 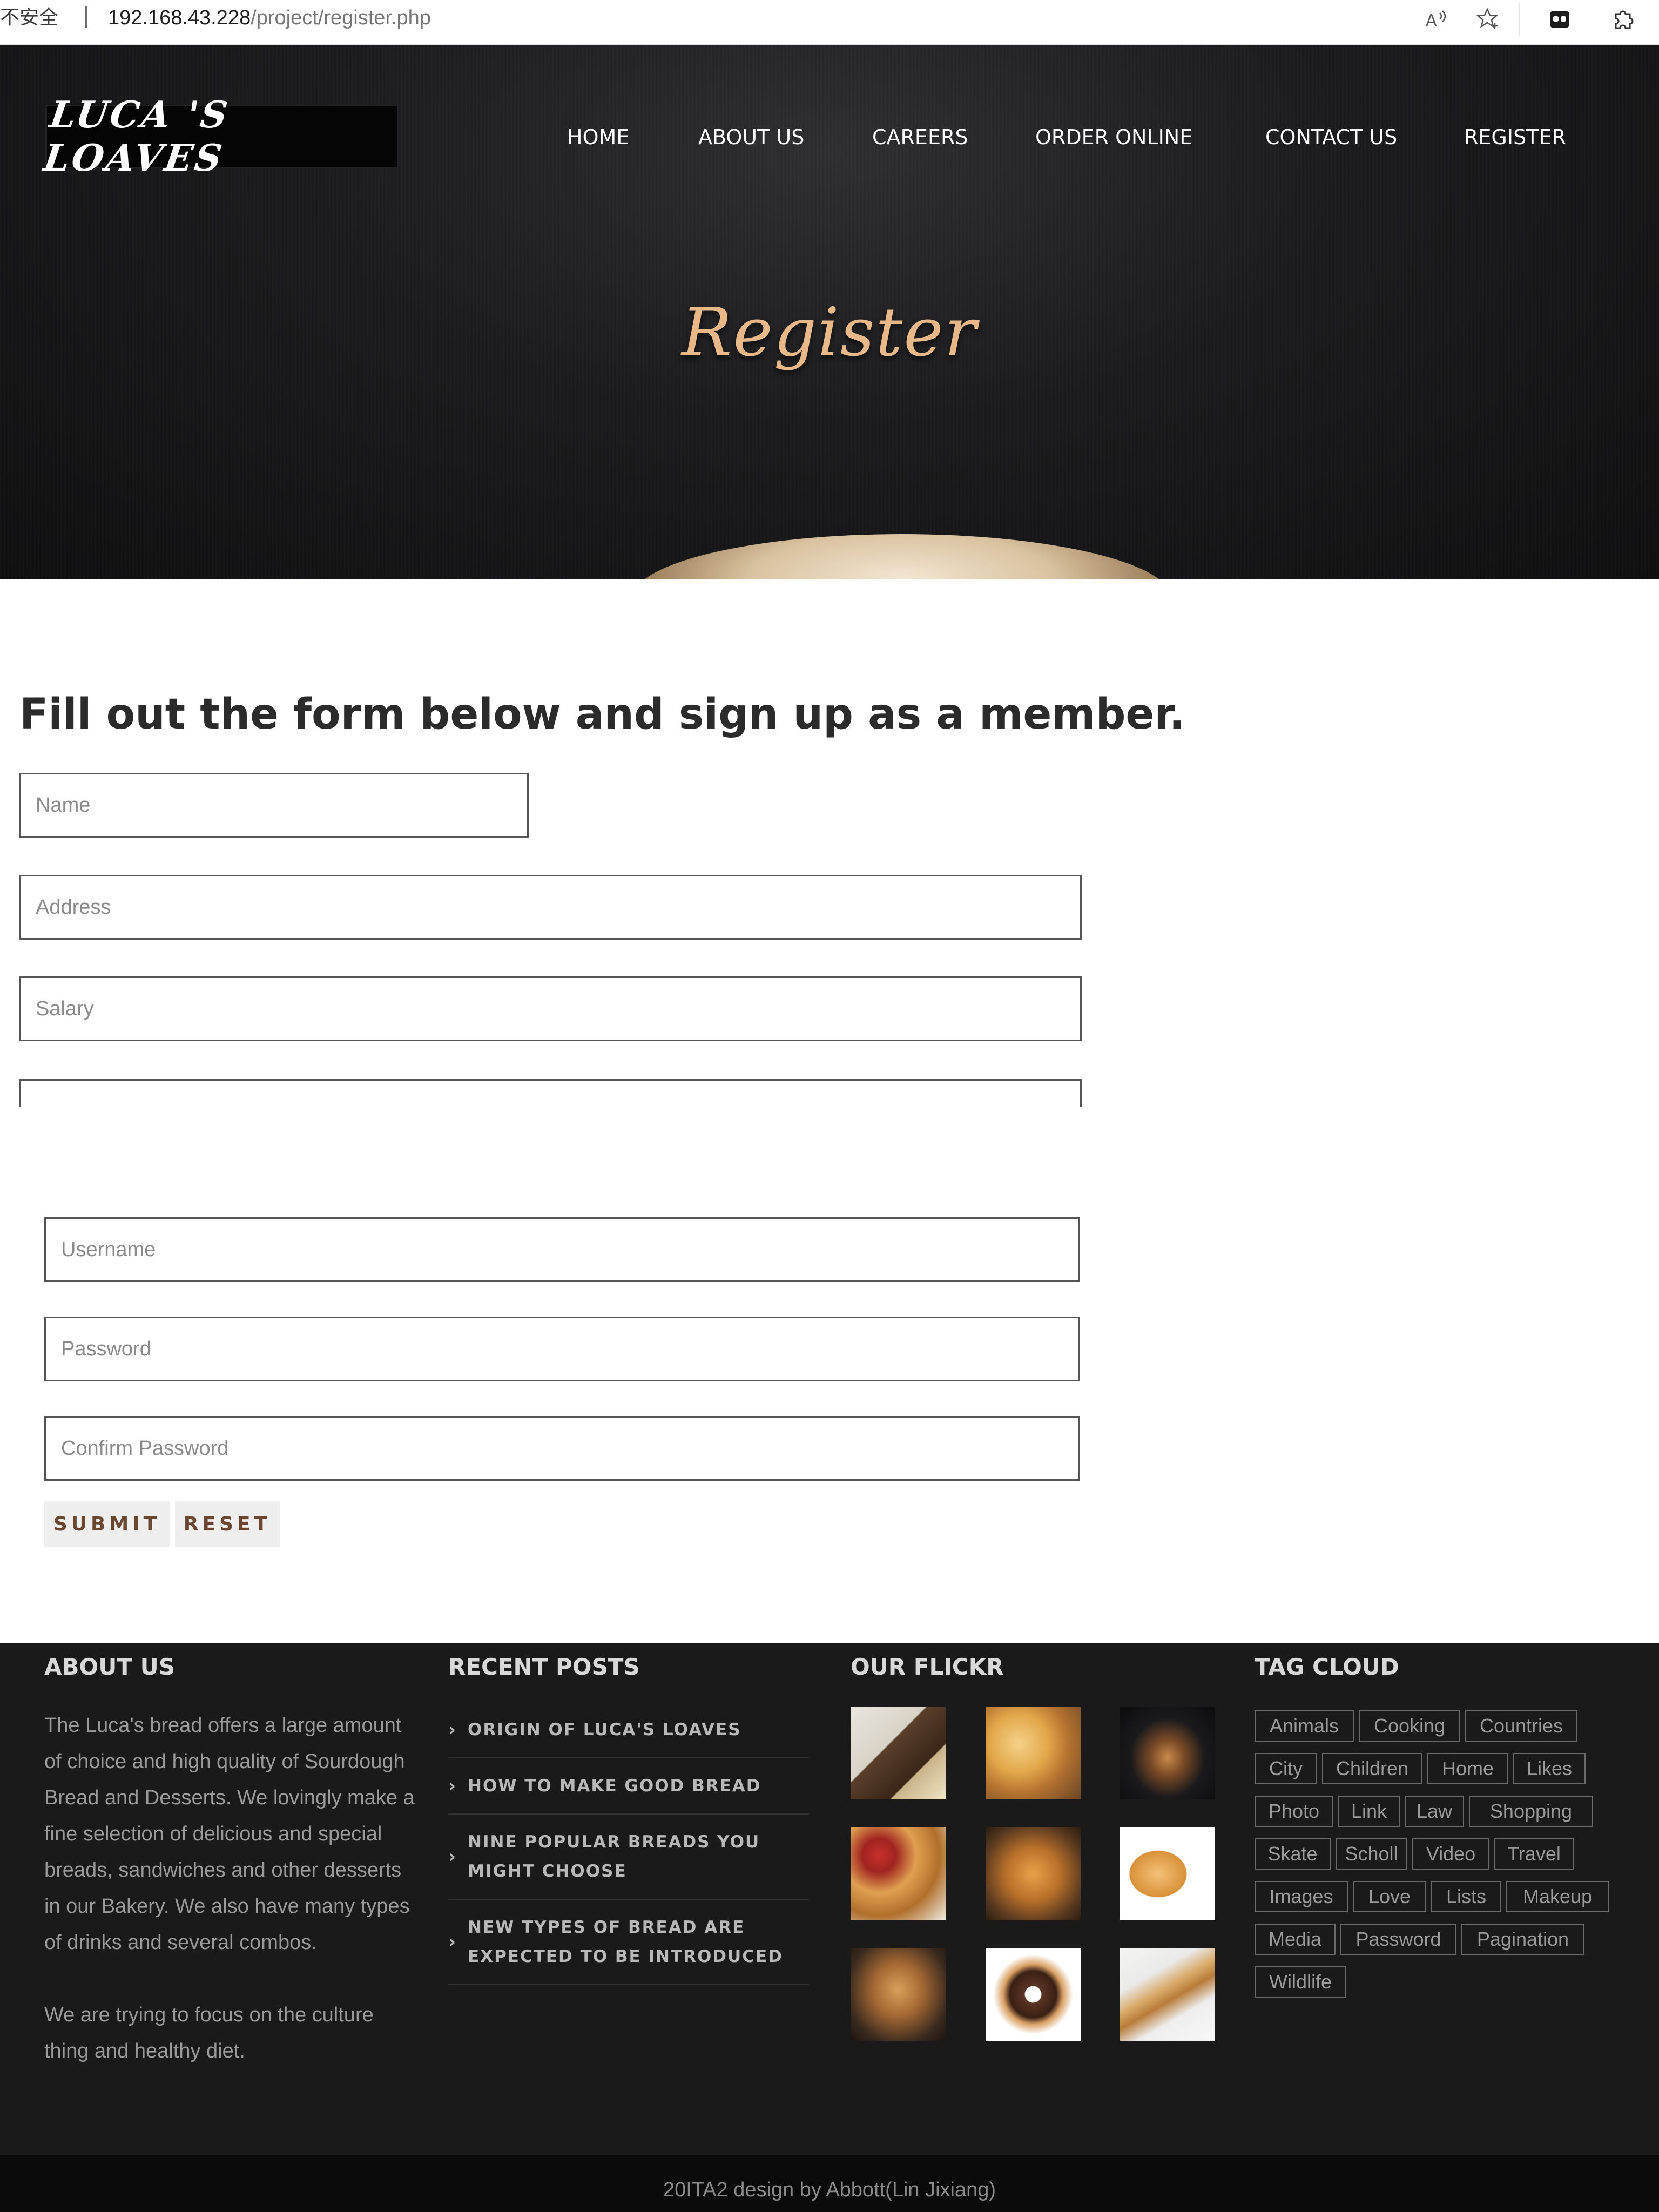 I want to click on tag-link: Skate, so click(x=1293, y=1854).